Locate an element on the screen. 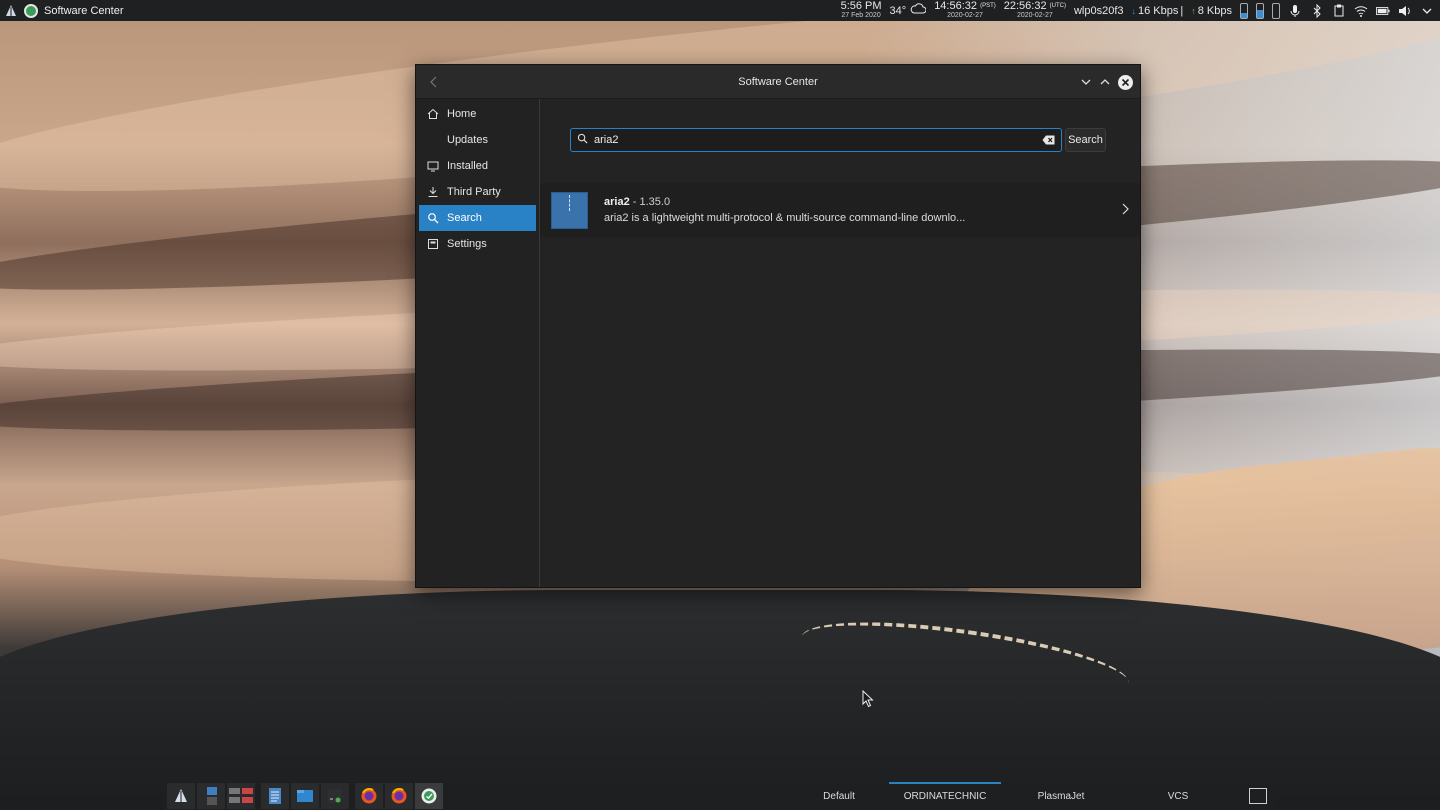 This screenshot has height=810, width=1440. active-window-title: Software Center is located at coordinates (84, 10).